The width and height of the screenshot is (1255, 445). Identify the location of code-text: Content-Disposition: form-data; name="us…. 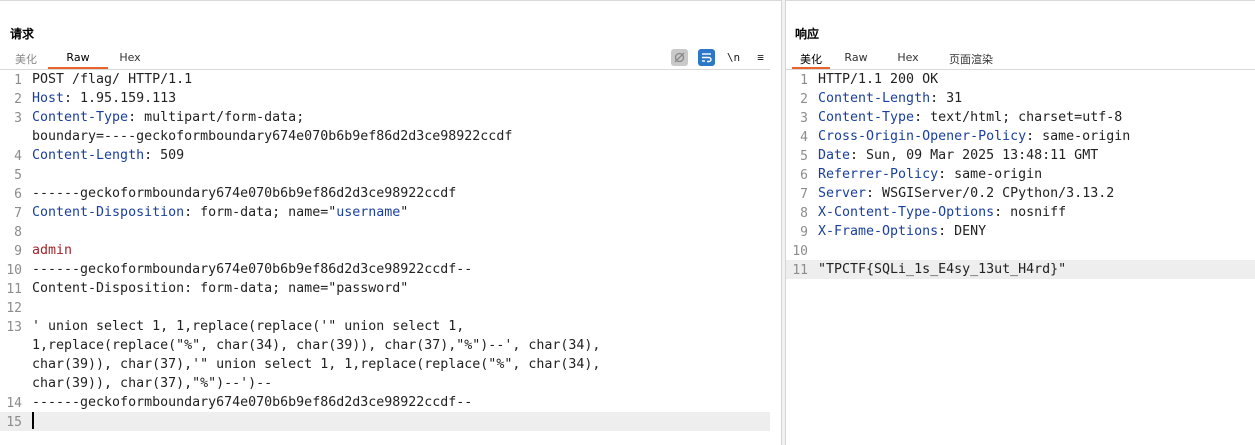
(220, 212).